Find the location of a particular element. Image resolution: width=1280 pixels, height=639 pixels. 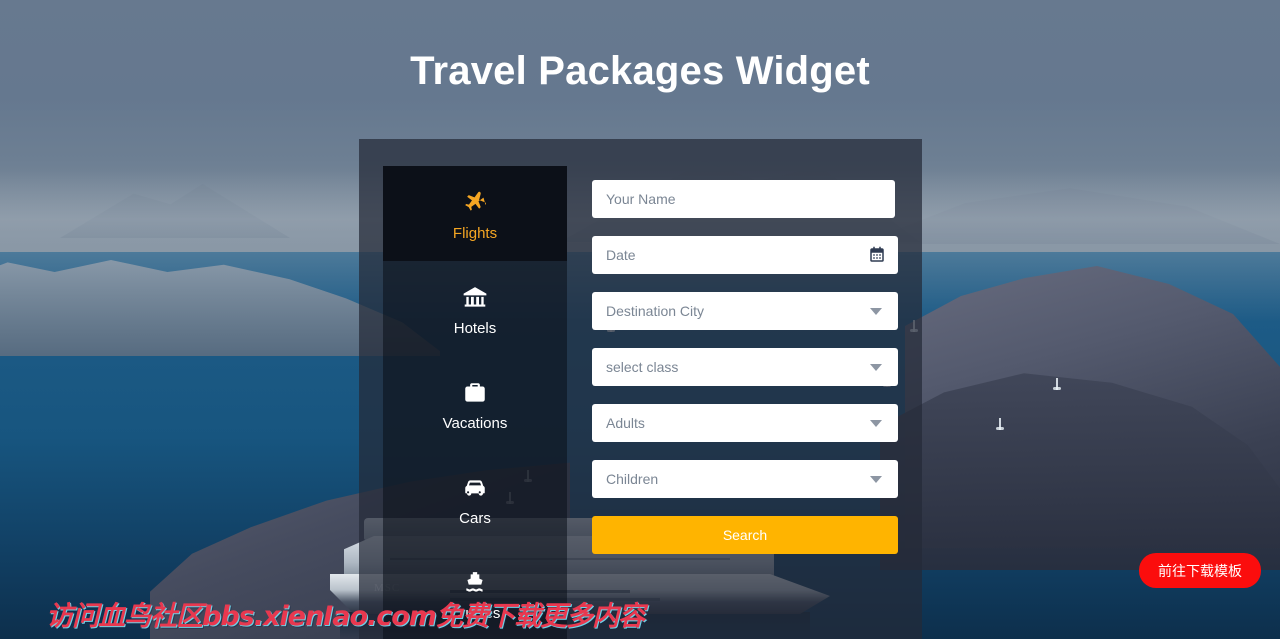

tab-label: Hotels is located at coordinates (475, 328).